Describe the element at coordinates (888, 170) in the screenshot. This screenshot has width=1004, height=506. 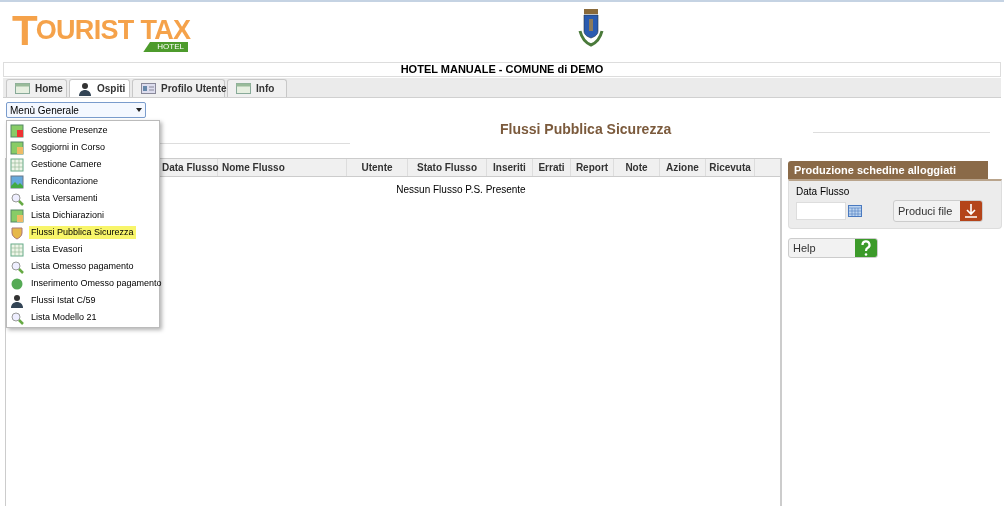
I see `panel-title: Produzione schedine alloggiati` at that location.